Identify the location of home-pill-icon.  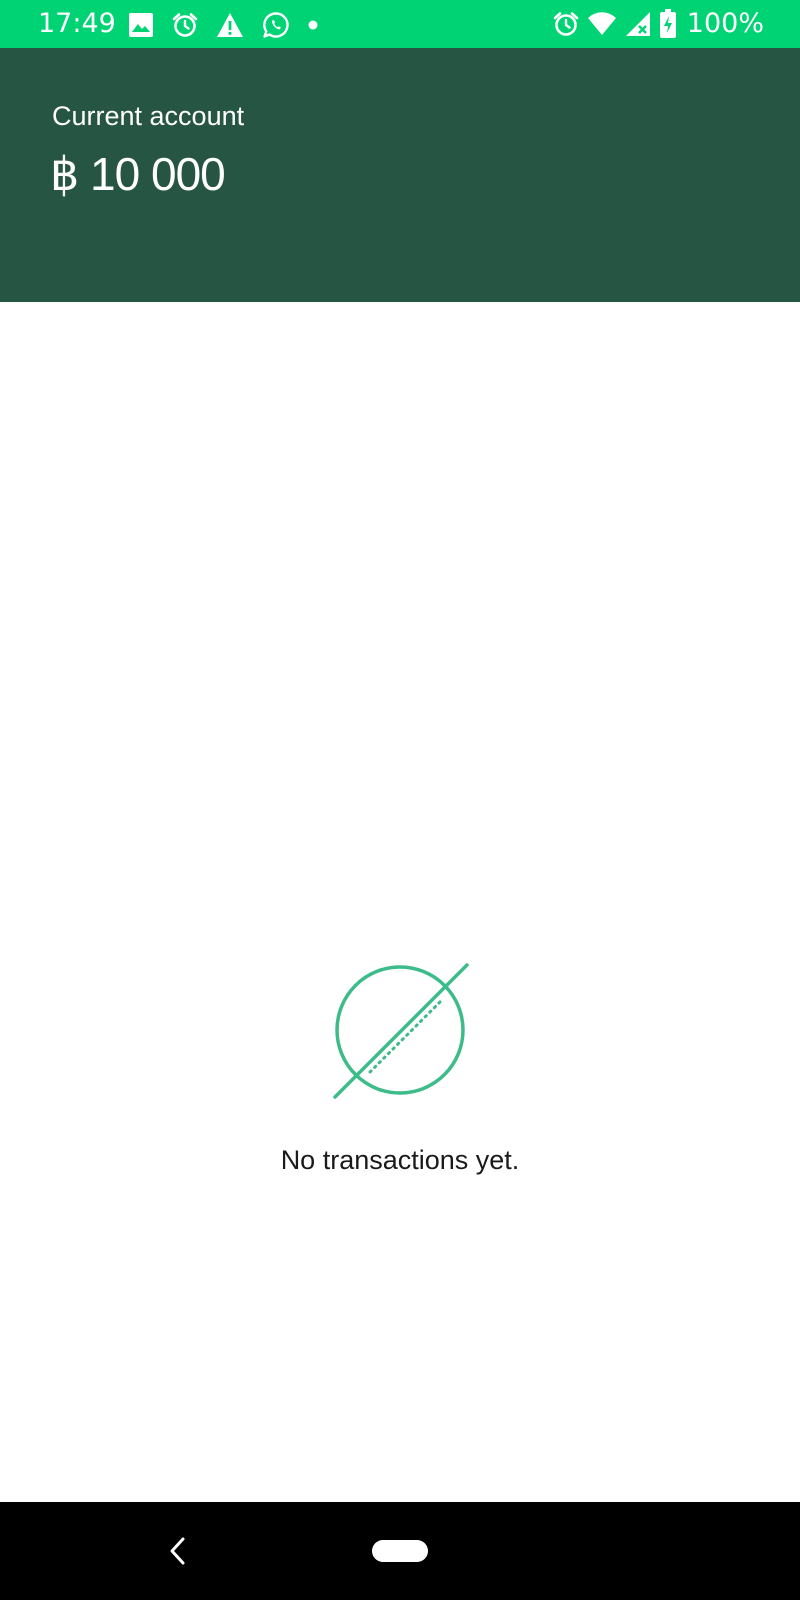
(400, 1551).